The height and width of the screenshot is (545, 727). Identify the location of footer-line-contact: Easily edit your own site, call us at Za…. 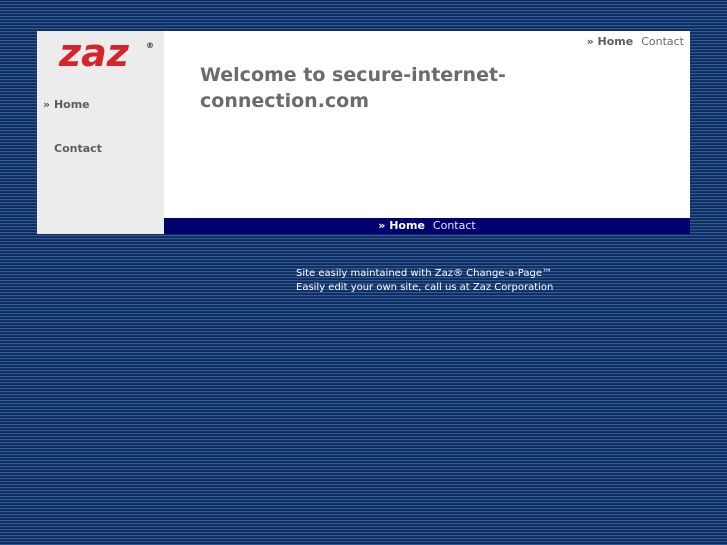
(425, 287).